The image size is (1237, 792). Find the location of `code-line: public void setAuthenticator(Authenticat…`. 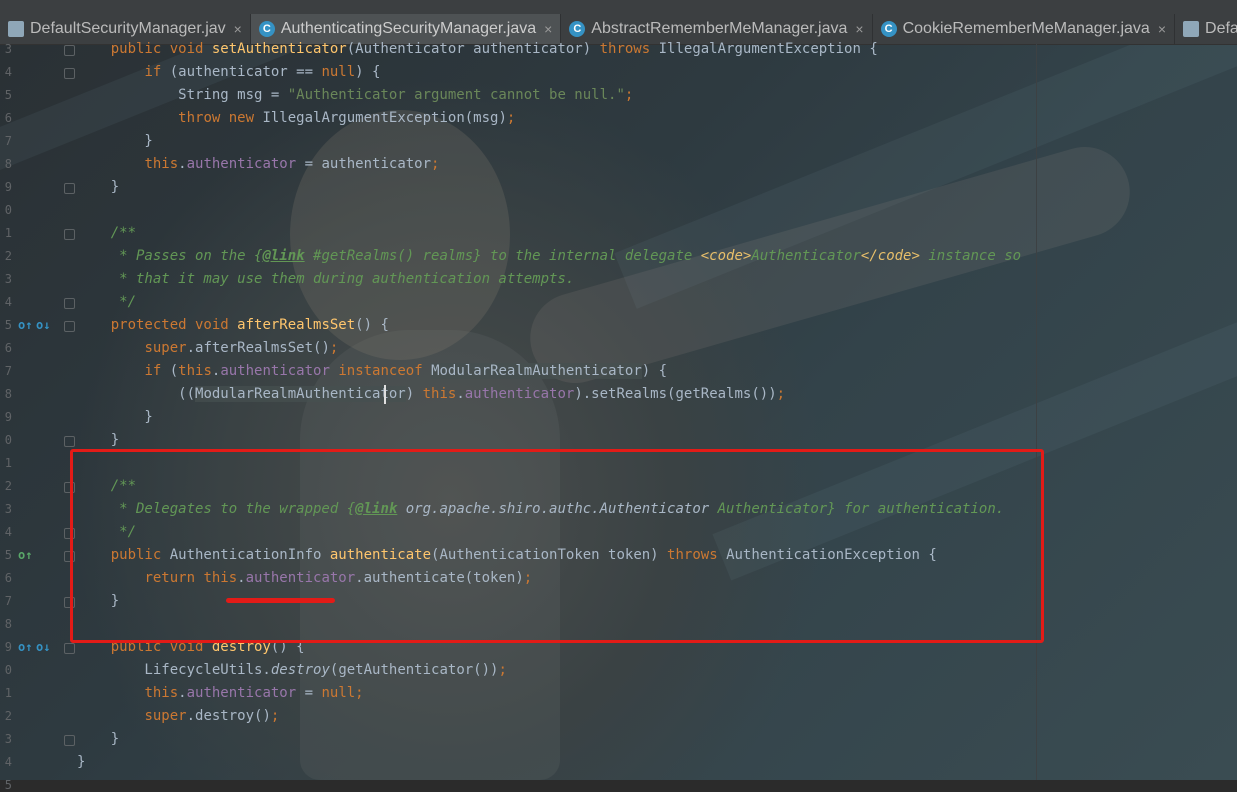

code-line: public void setAuthenticator(Authenticat… is located at coordinates (477, 49).